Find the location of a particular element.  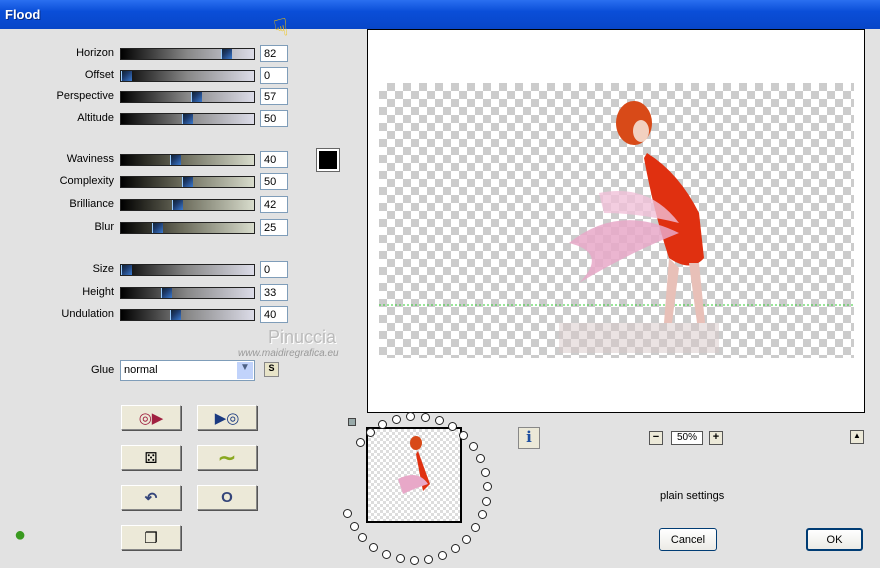

color-swatch is located at coordinates (328, 160).